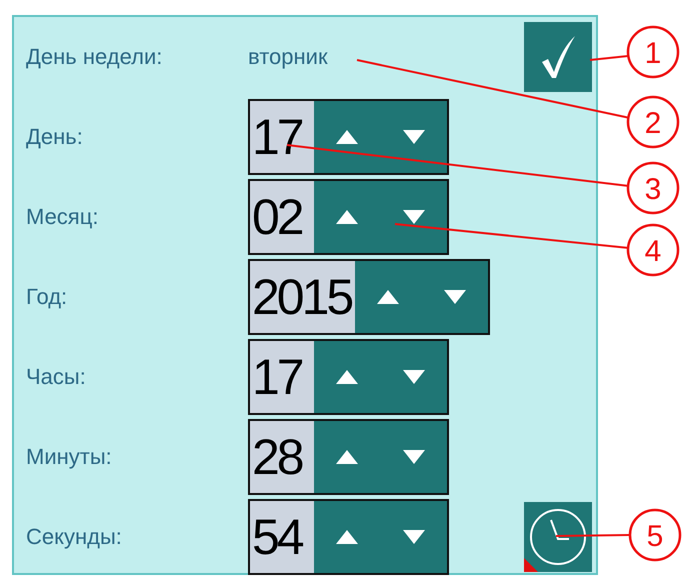 This screenshot has width=697, height=578. I want to click on callout-marker: 3, so click(653, 188).